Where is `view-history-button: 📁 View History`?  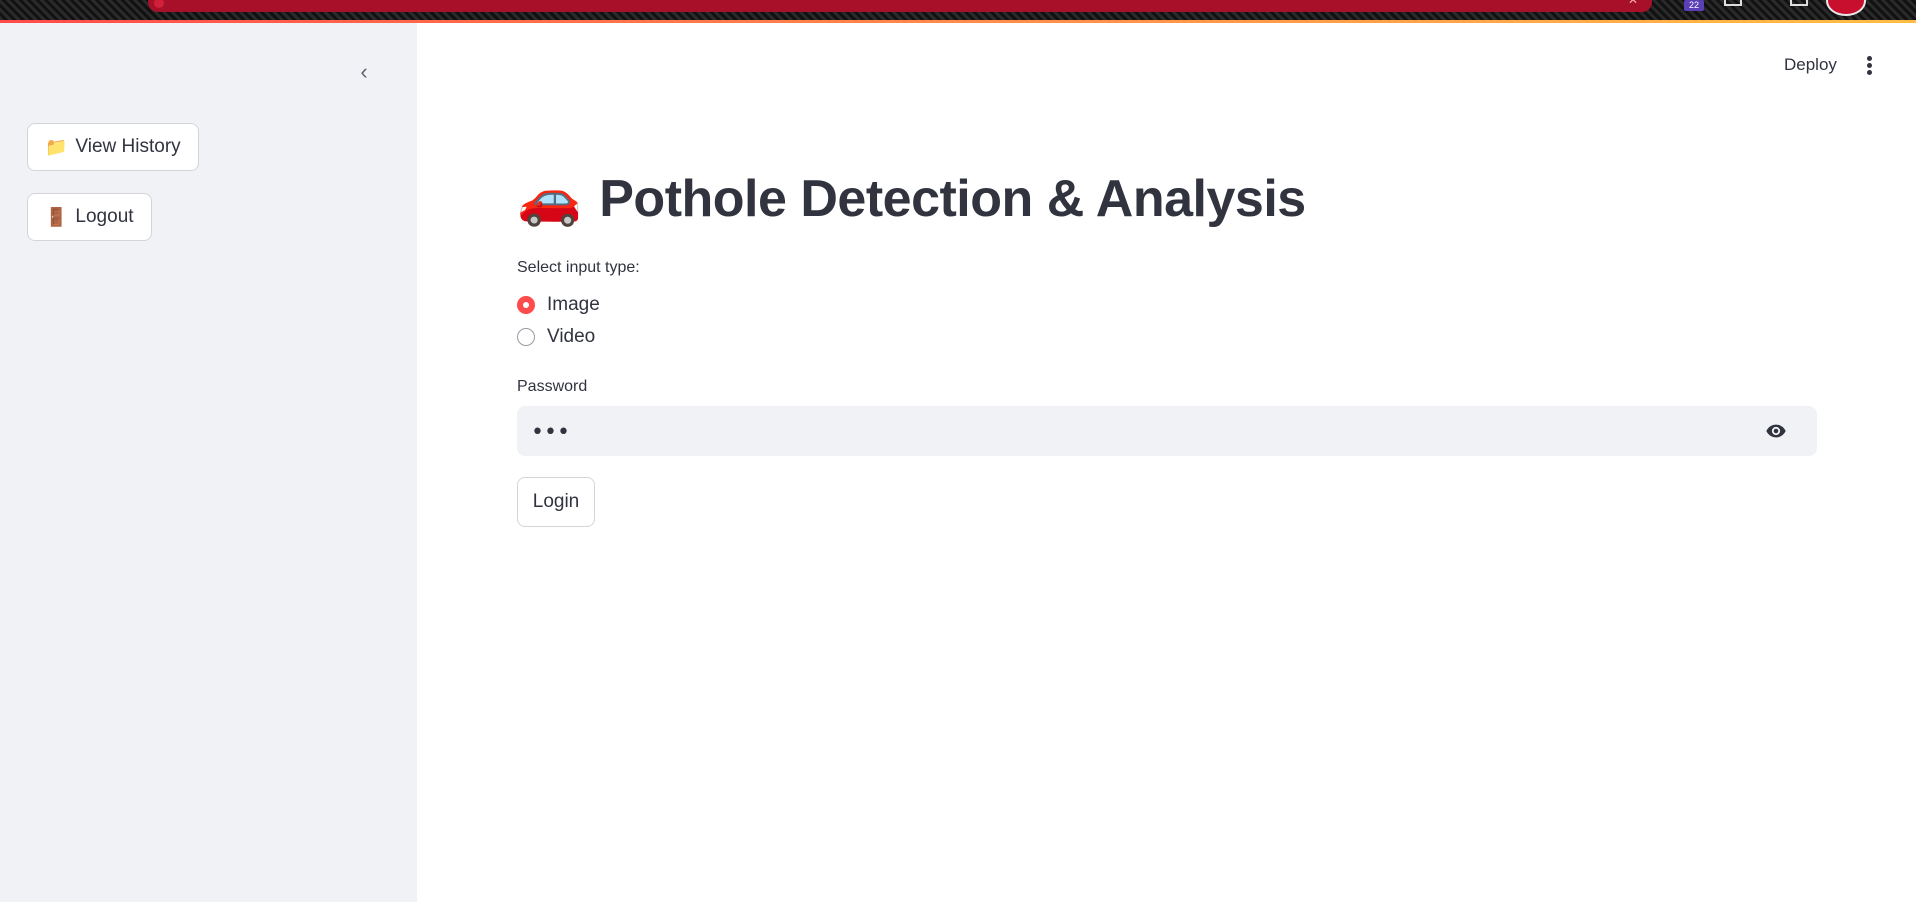 view-history-button: 📁 View History is located at coordinates (113, 147).